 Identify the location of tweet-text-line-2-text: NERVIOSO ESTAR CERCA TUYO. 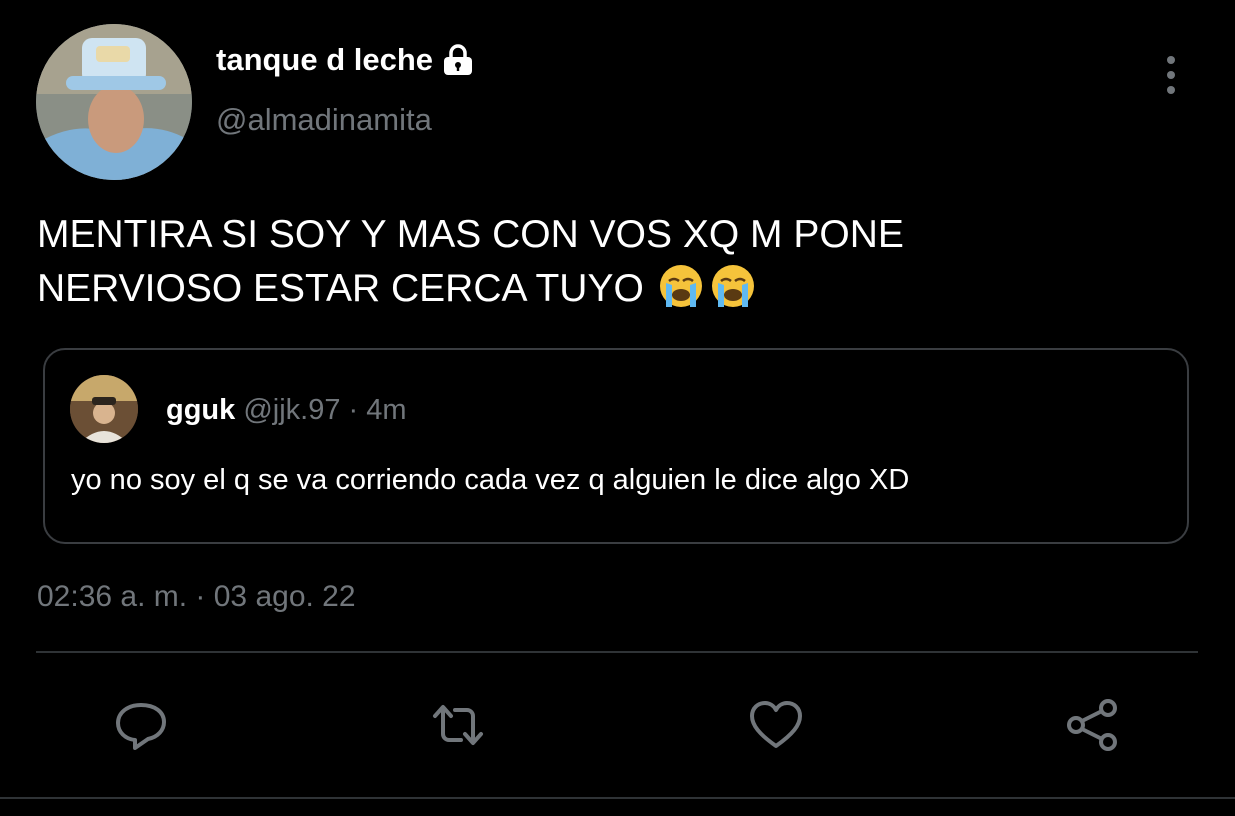
(340, 288).